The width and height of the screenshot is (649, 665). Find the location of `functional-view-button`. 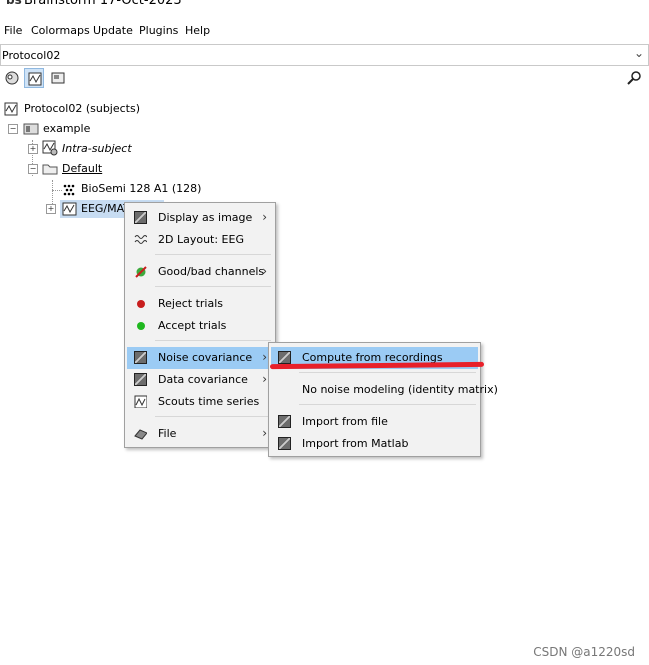

functional-view-button is located at coordinates (34, 78).